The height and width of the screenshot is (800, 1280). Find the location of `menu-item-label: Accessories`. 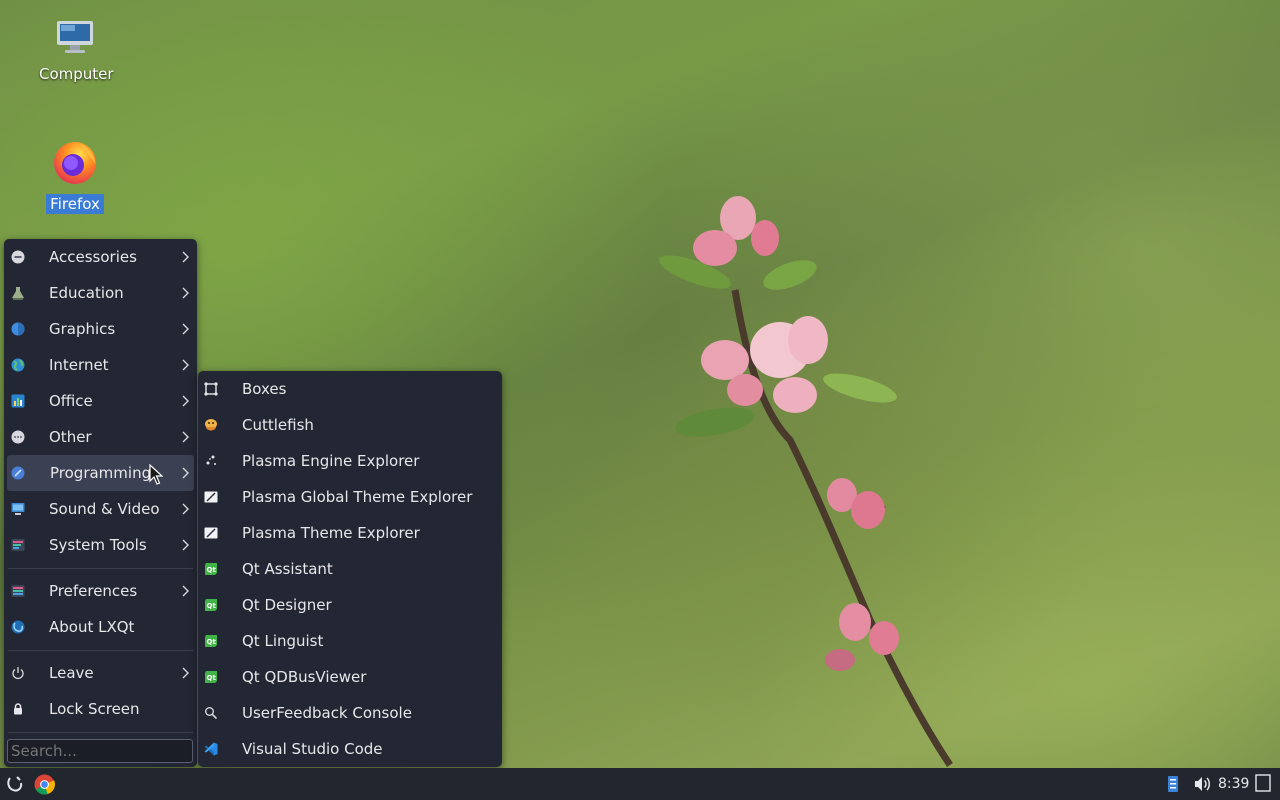

menu-item-label: Accessories is located at coordinates (93, 257).